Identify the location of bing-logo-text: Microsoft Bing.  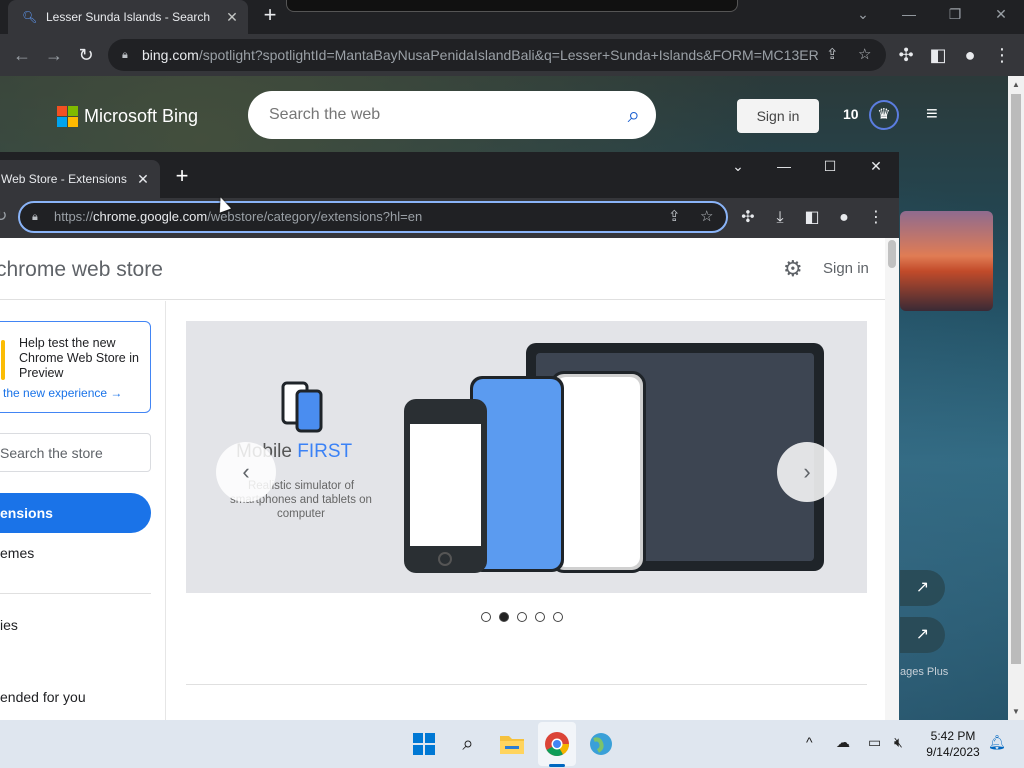
(141, 116).